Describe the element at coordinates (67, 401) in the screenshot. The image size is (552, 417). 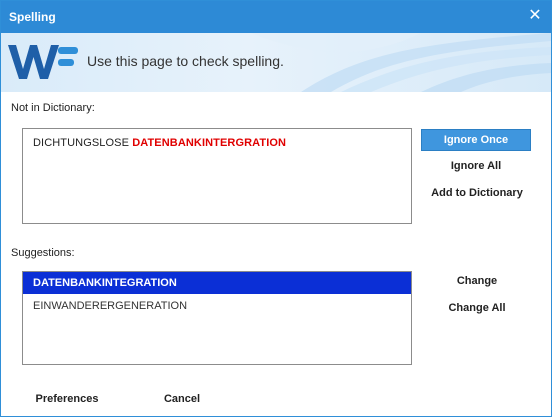
I see `preferences-button: Preferences` at that location.